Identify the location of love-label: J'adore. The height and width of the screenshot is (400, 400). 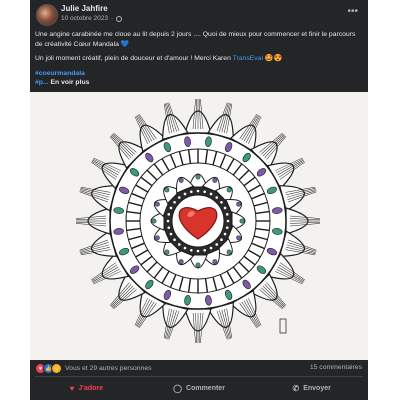
(91, 388).